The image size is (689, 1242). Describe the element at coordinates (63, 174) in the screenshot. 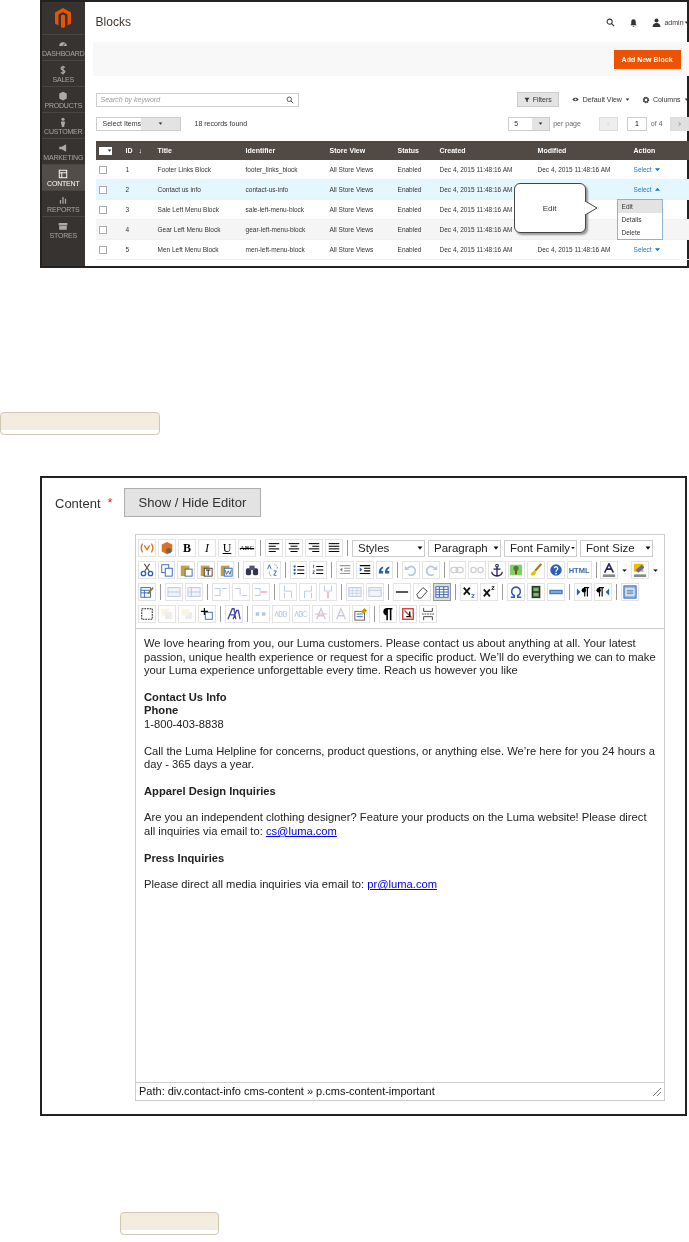

I see `layout-icon` at that location.